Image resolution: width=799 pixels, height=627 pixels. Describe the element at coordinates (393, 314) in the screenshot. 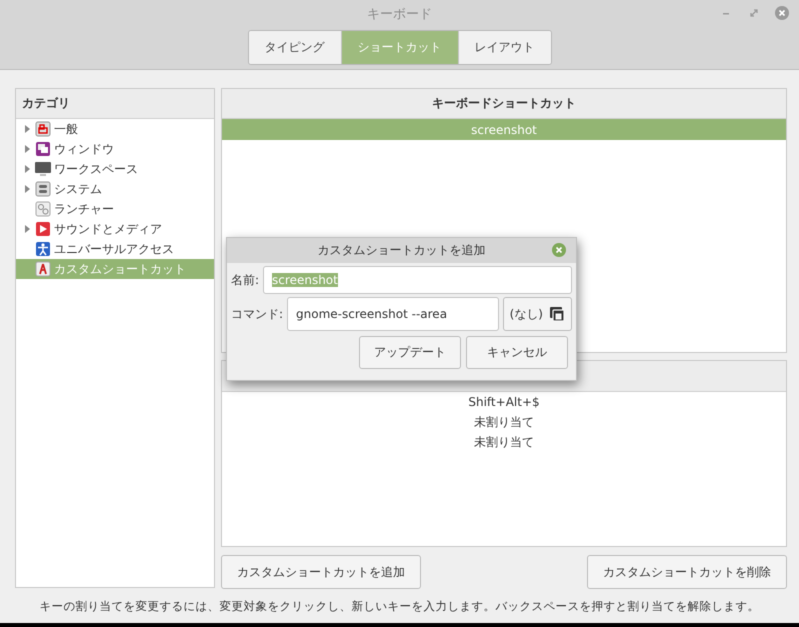

I see `command-field: gnome-screenshot --area` at that location.